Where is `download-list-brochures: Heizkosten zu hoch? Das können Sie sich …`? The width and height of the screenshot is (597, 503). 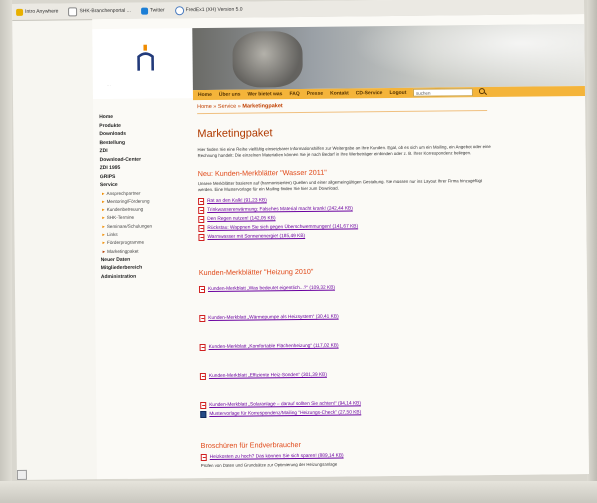
download-list-brochures: Heizkosten zu hoch? Das können Sie sich … is located at coordinates (390, 458).